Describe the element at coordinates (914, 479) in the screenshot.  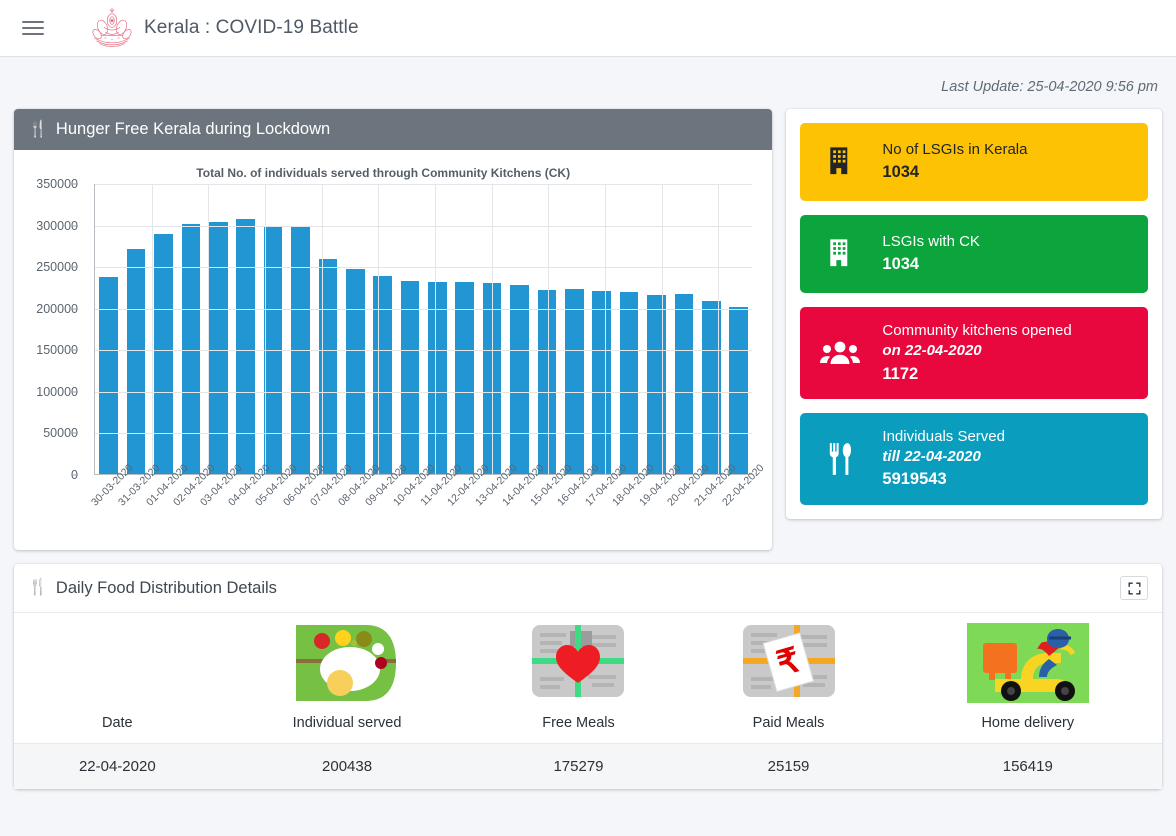
I see `stat-card-value: 5919543` at that location.